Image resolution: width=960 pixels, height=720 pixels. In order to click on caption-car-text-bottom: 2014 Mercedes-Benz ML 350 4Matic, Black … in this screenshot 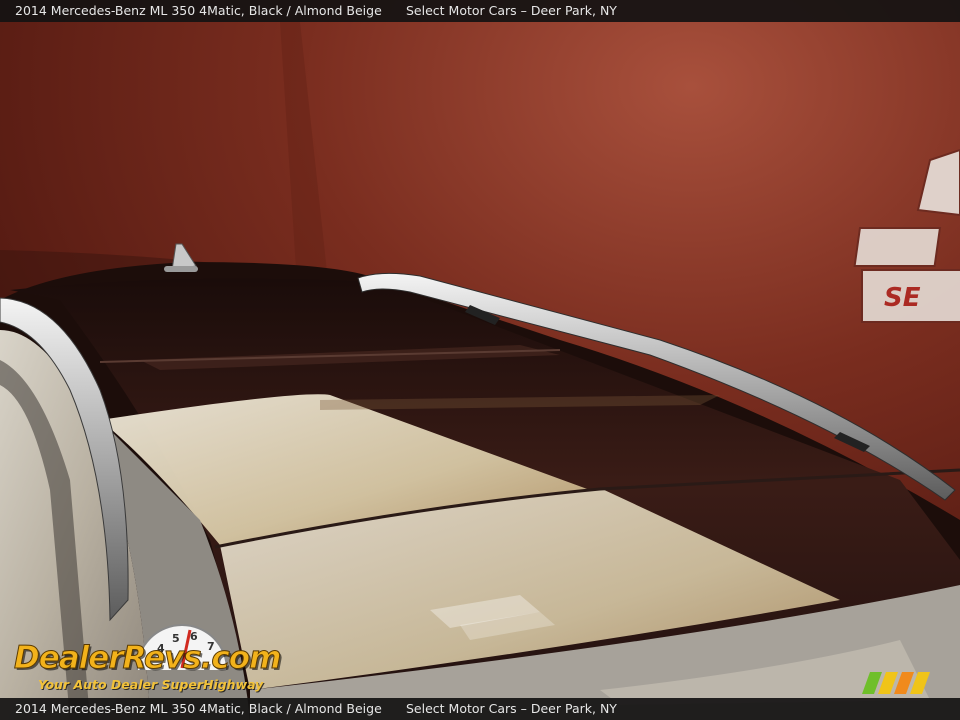, I will do `click(198, 708)`.